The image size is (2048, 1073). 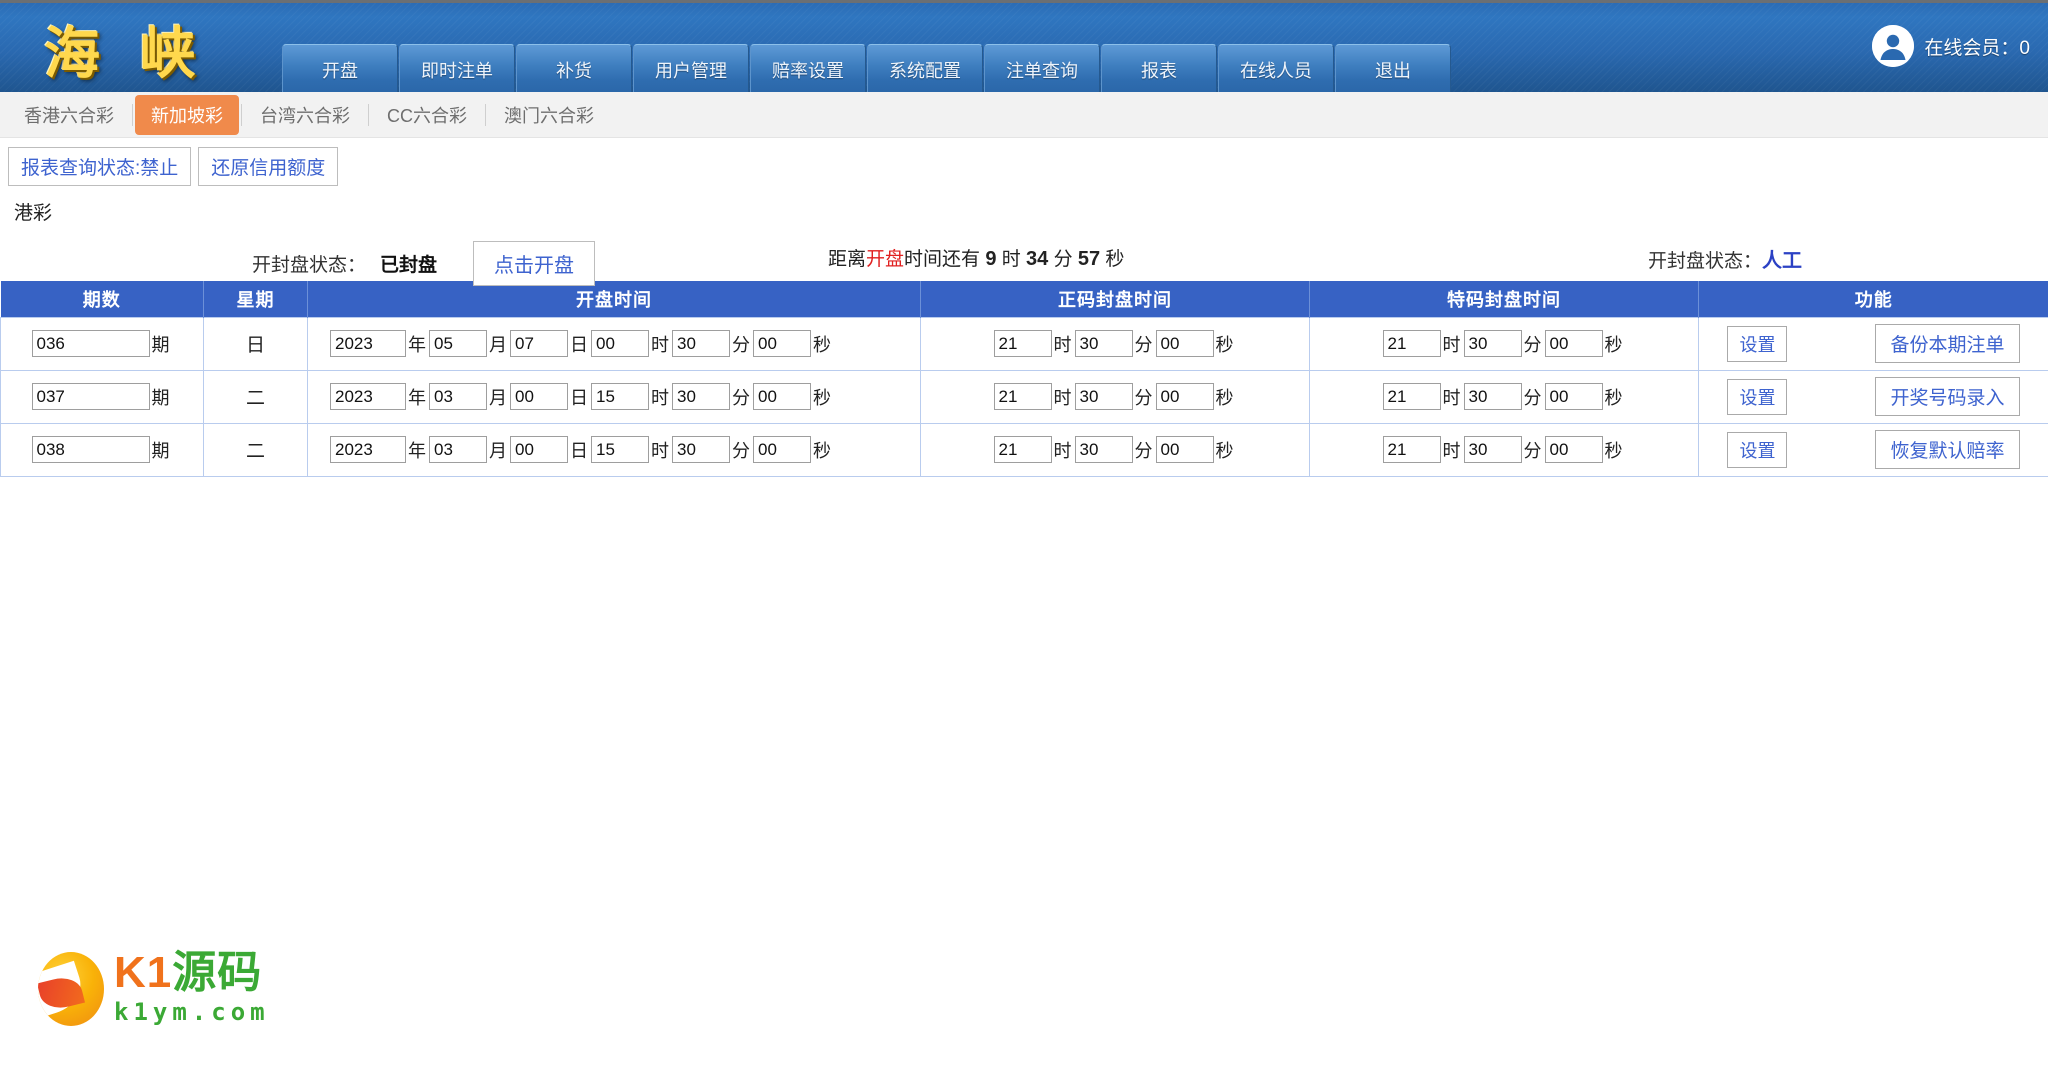 What do you see at coordinates (1042, 68) in the screenshot?
I see `nav-item-zhudanchaxun: 注单查询` at bounding box center [1042, 68].